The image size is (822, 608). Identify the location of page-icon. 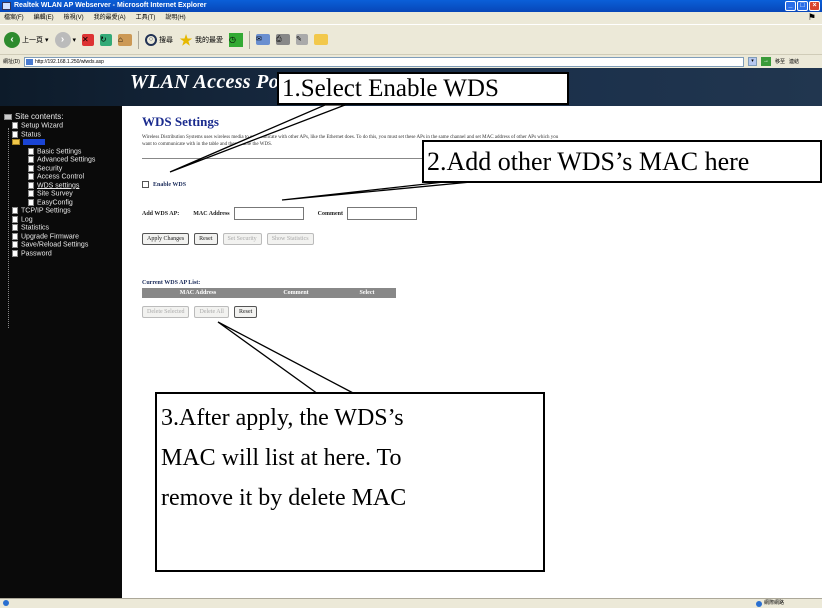
(29, 61).